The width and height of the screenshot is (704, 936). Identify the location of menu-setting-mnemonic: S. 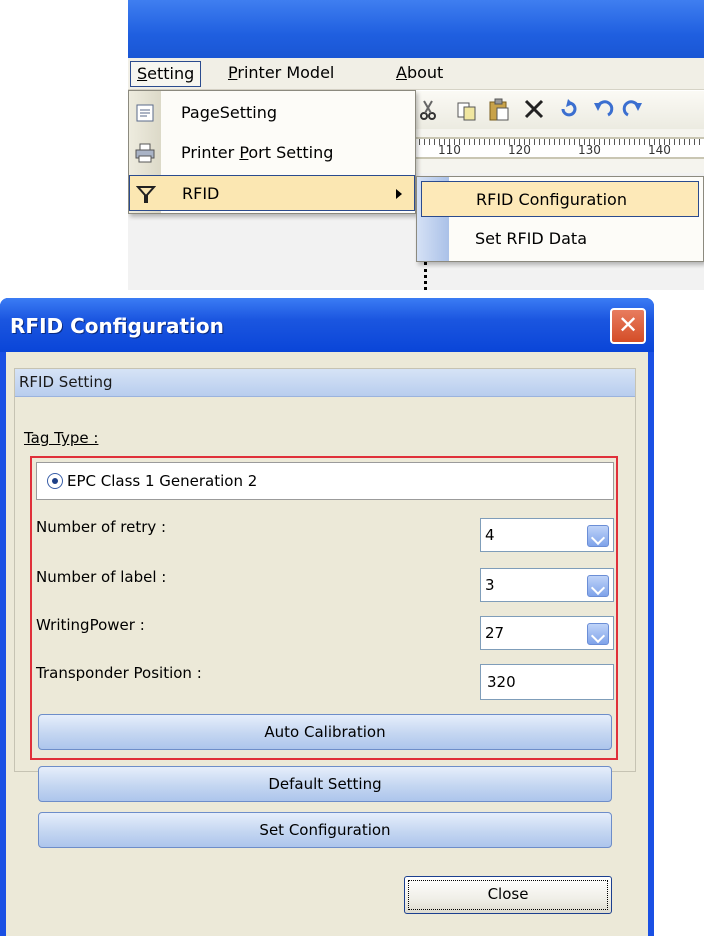
(142, 73).